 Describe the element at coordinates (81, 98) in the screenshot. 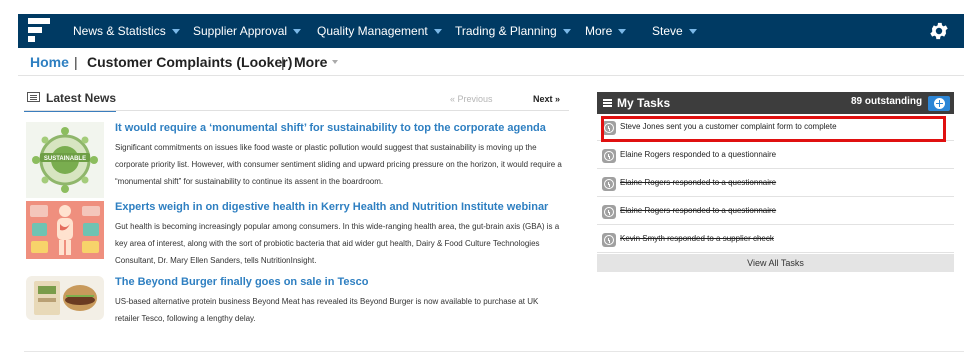

I see `tab-latest-news-label: Latest News` at that location.